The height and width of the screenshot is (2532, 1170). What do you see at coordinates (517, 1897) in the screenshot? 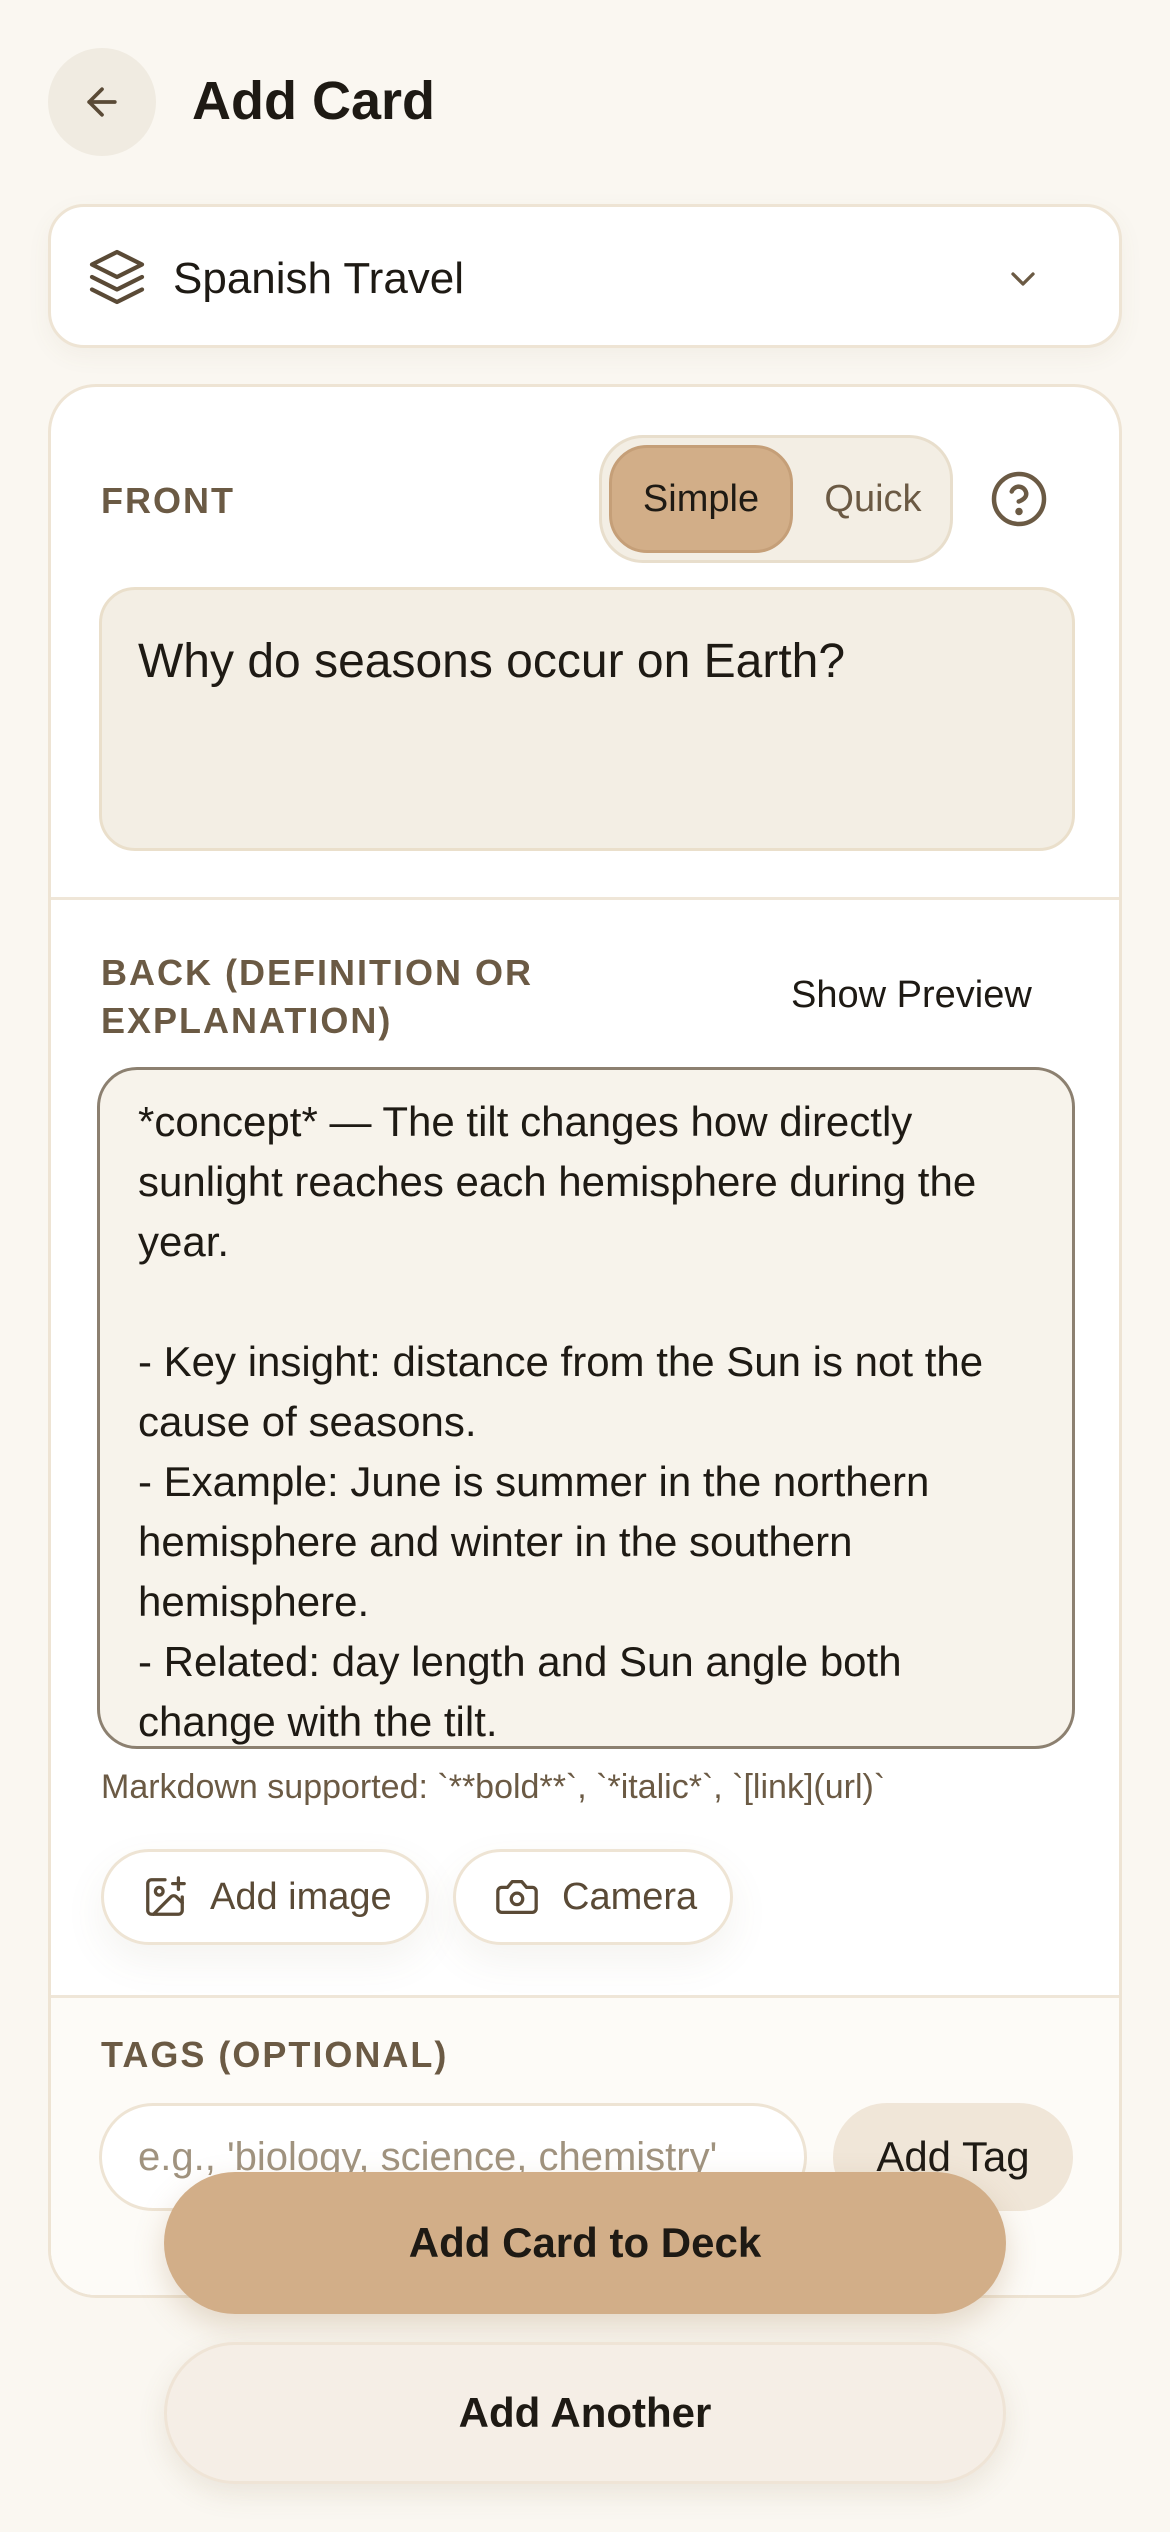
I see `camera-icon` at bounding box center [517, 1897].